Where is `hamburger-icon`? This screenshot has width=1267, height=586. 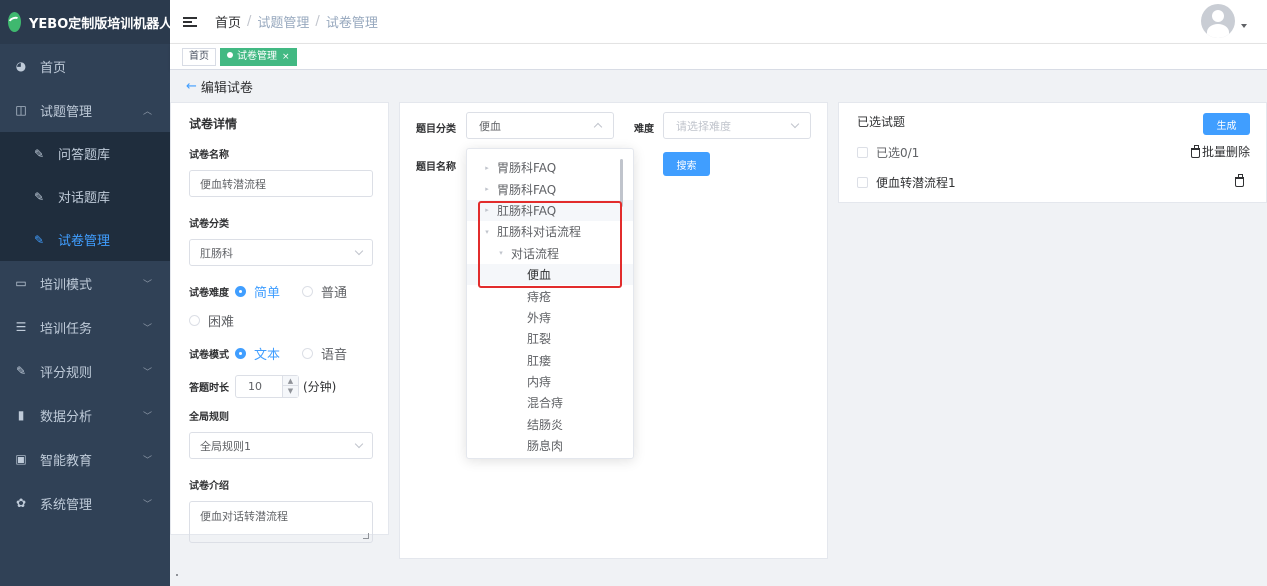
hamburger-icon is located at coordinates (190, 22).